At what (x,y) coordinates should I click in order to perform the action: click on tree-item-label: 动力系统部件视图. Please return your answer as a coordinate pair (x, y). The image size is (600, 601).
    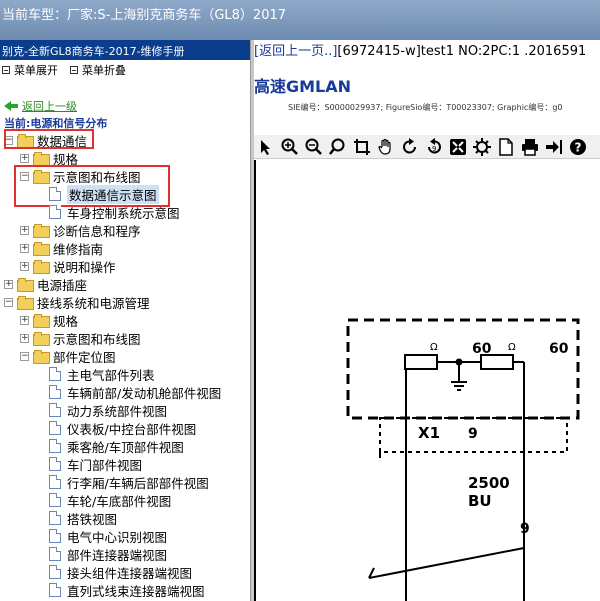
    Looking at the image, I should click on (117, 411).